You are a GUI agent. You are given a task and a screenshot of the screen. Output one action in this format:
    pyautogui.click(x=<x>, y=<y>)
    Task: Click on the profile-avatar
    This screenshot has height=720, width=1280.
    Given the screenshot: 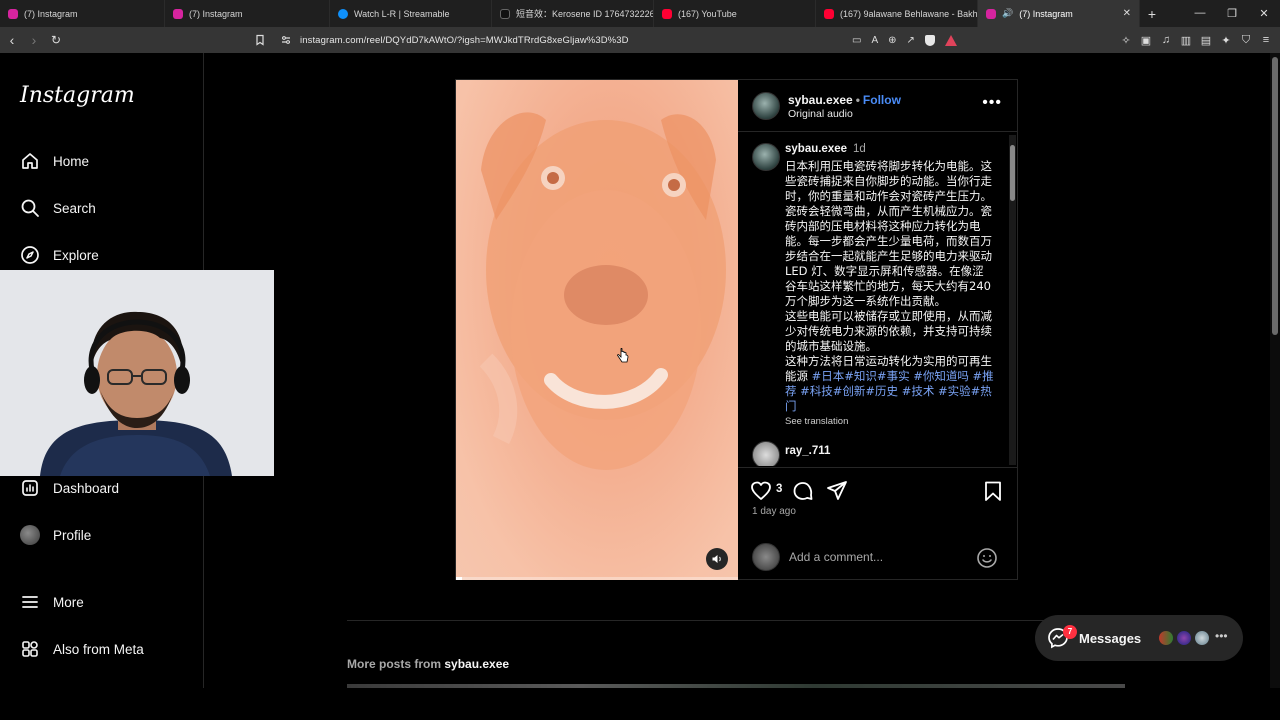 What is the action you would take?
    pyautogui.click(x=30, y=535)
    